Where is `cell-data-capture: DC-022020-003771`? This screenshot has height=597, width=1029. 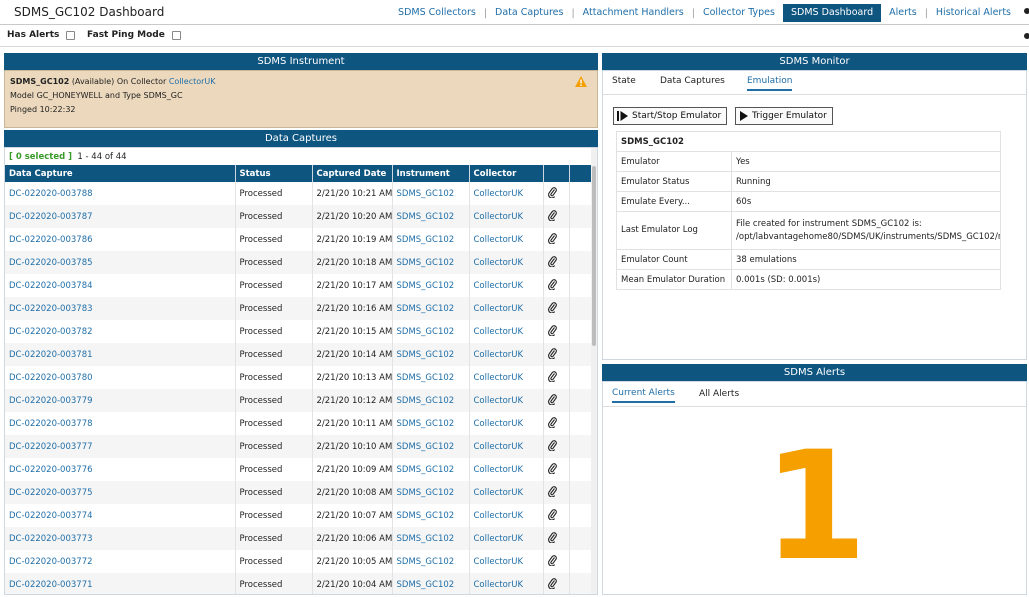 cell-data-capture: DC-022020-003771 is located at coordinates (120, 583).